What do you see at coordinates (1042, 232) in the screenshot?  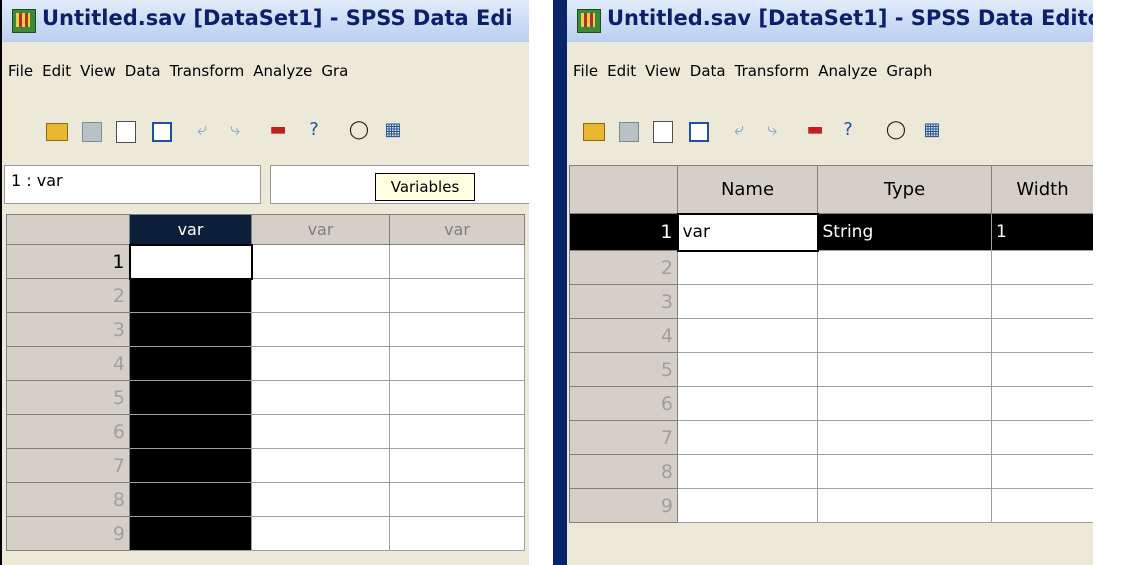 I see `variable-width-cell: 1` at bounding box center [1042, 232].